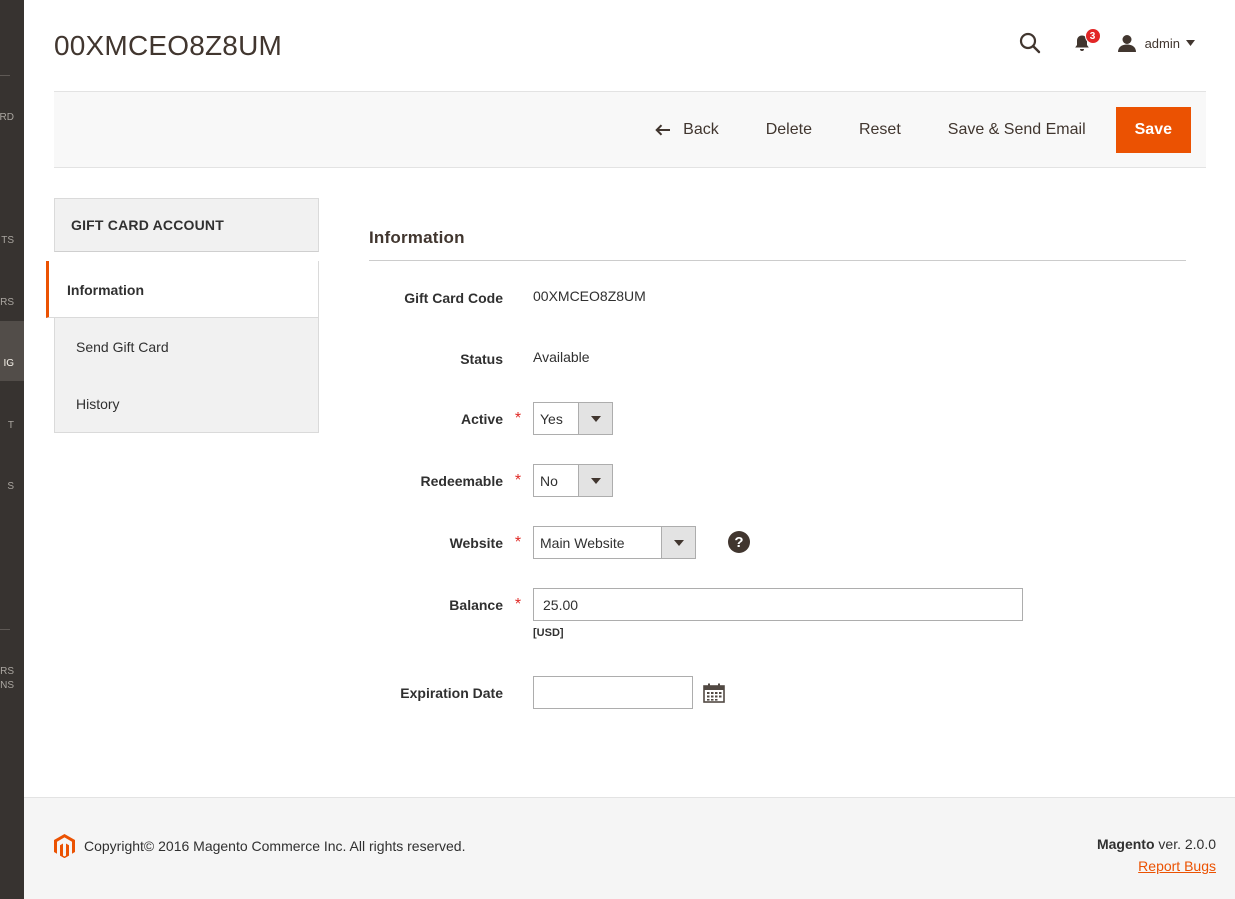  What do you see at coordinates (12, 303) in the screenshot?
I see `nav-item-customers: RS` at bounding box center [12, 303].